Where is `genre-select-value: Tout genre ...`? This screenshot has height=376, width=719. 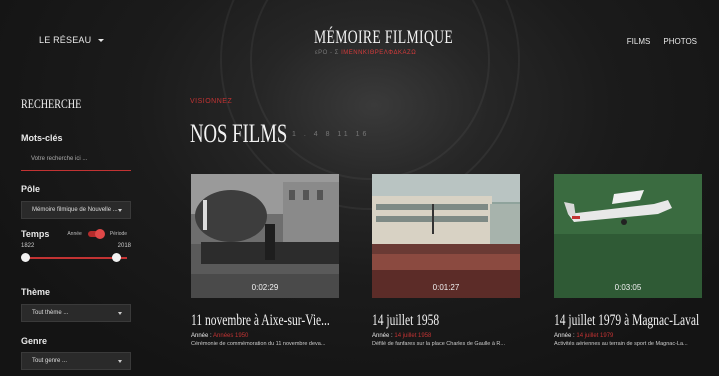
genre-select-value: Tout genre ... is located at coordinates (50, 361).